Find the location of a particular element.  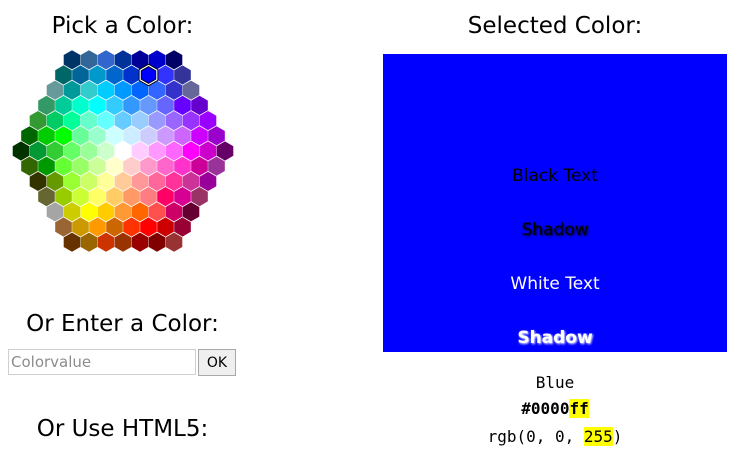

ok-button: OK is located at coordinates (217, 362).